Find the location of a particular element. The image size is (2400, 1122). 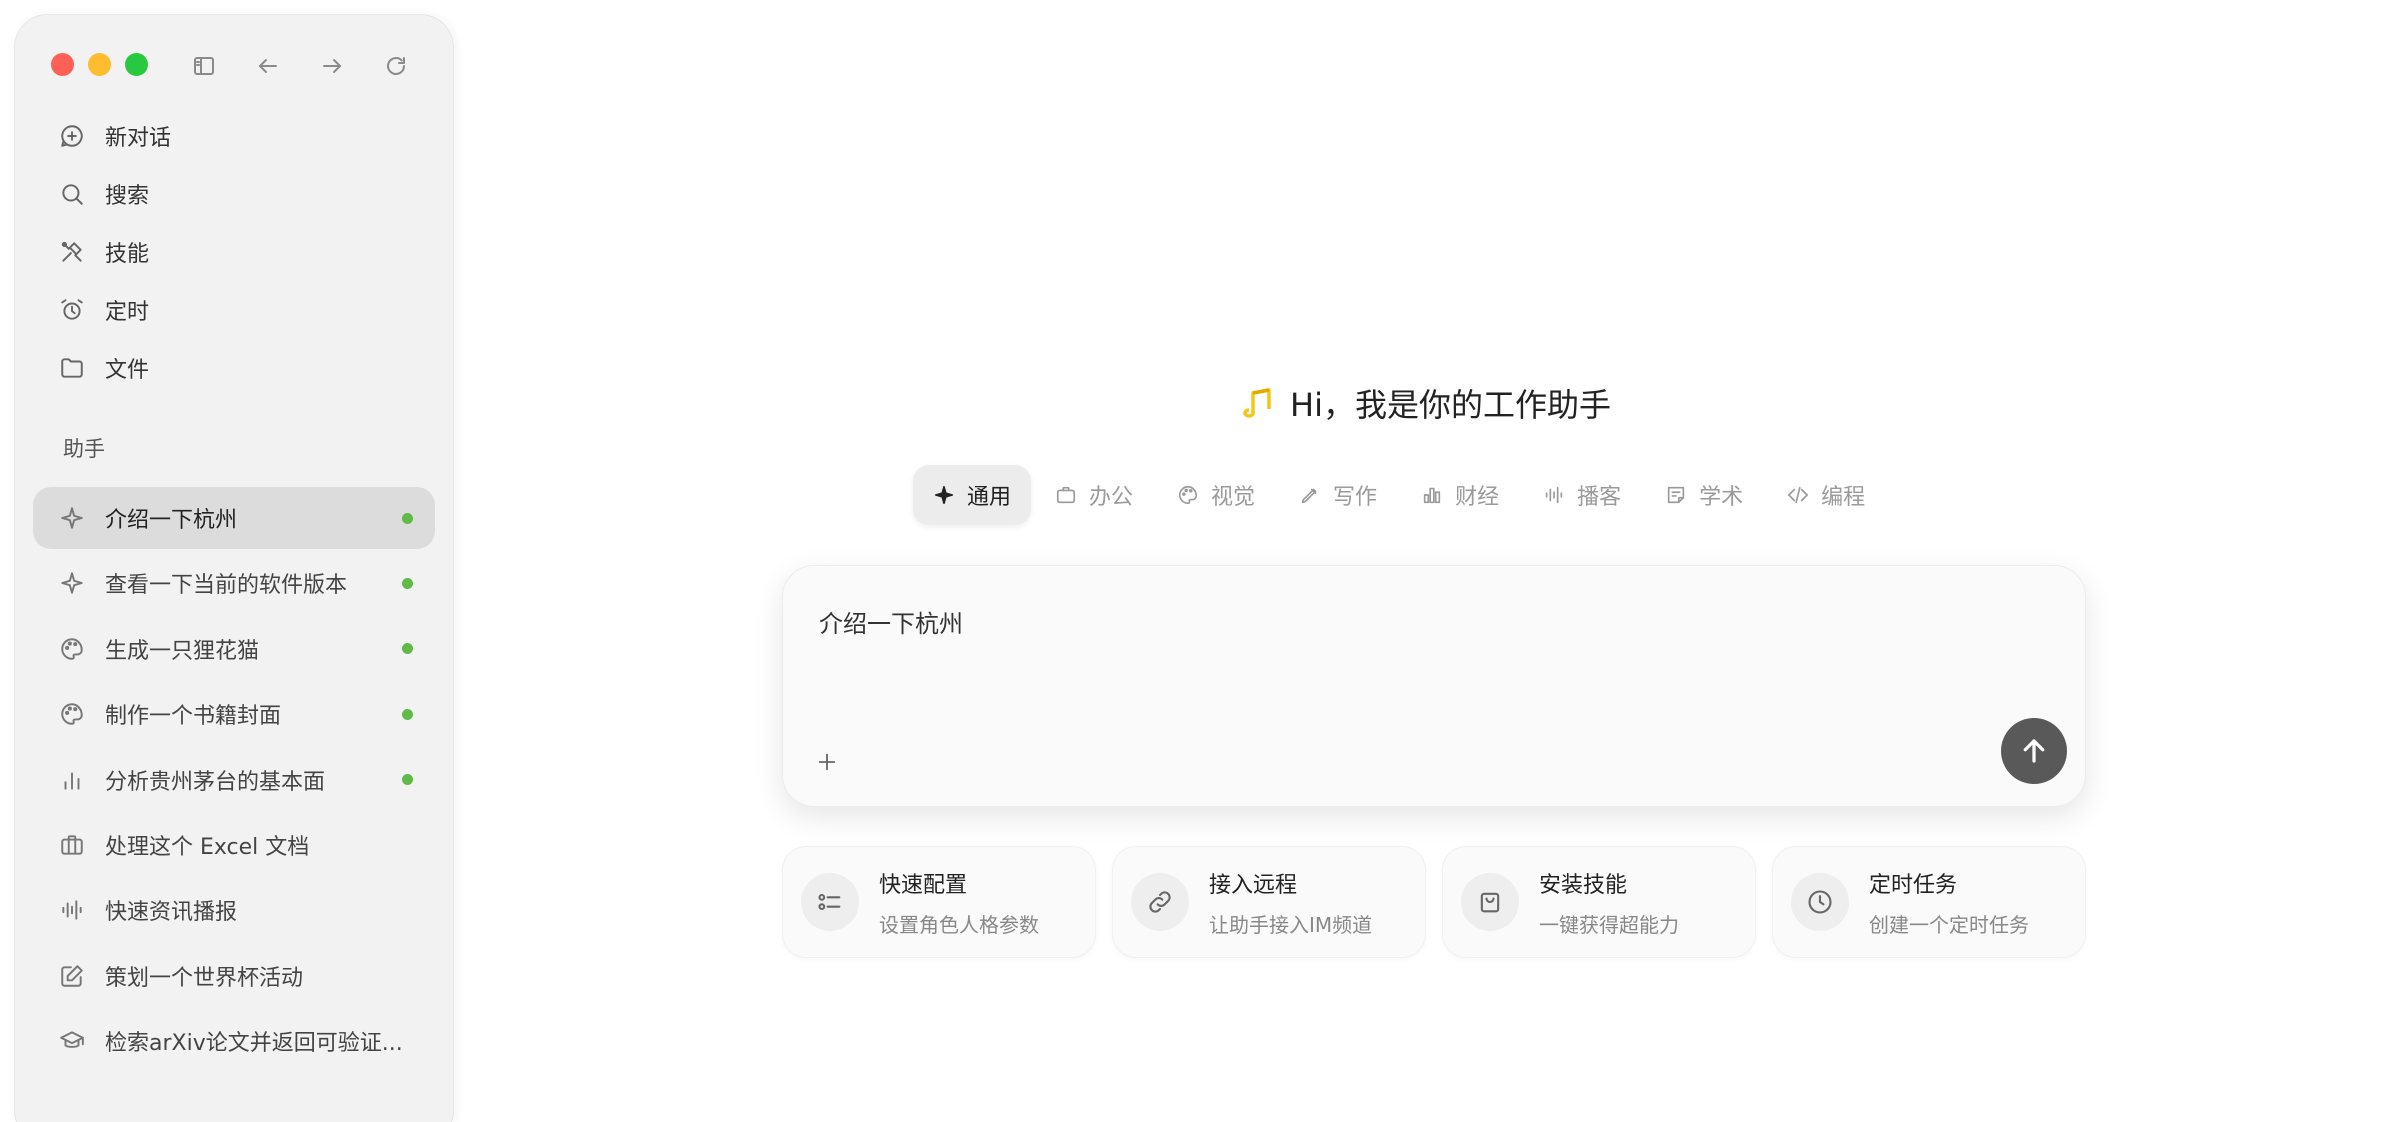

assistant-item: 分析贵州茅台的基本面 is located at coordinates (234, 780).